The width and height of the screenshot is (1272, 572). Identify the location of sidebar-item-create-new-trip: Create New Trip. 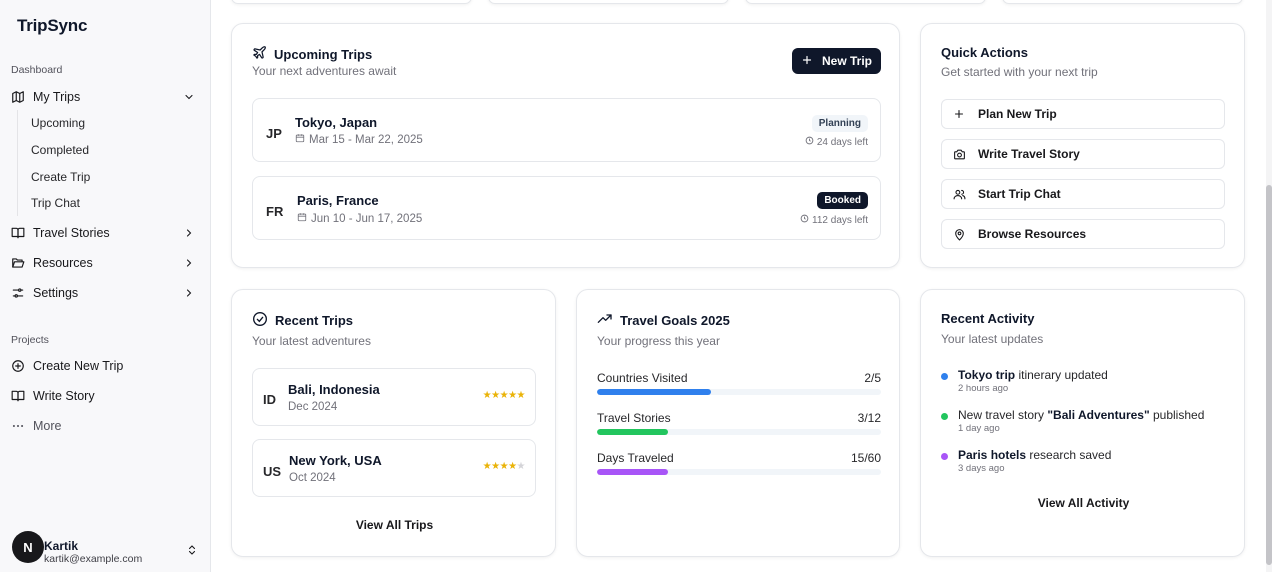
(105, 366).